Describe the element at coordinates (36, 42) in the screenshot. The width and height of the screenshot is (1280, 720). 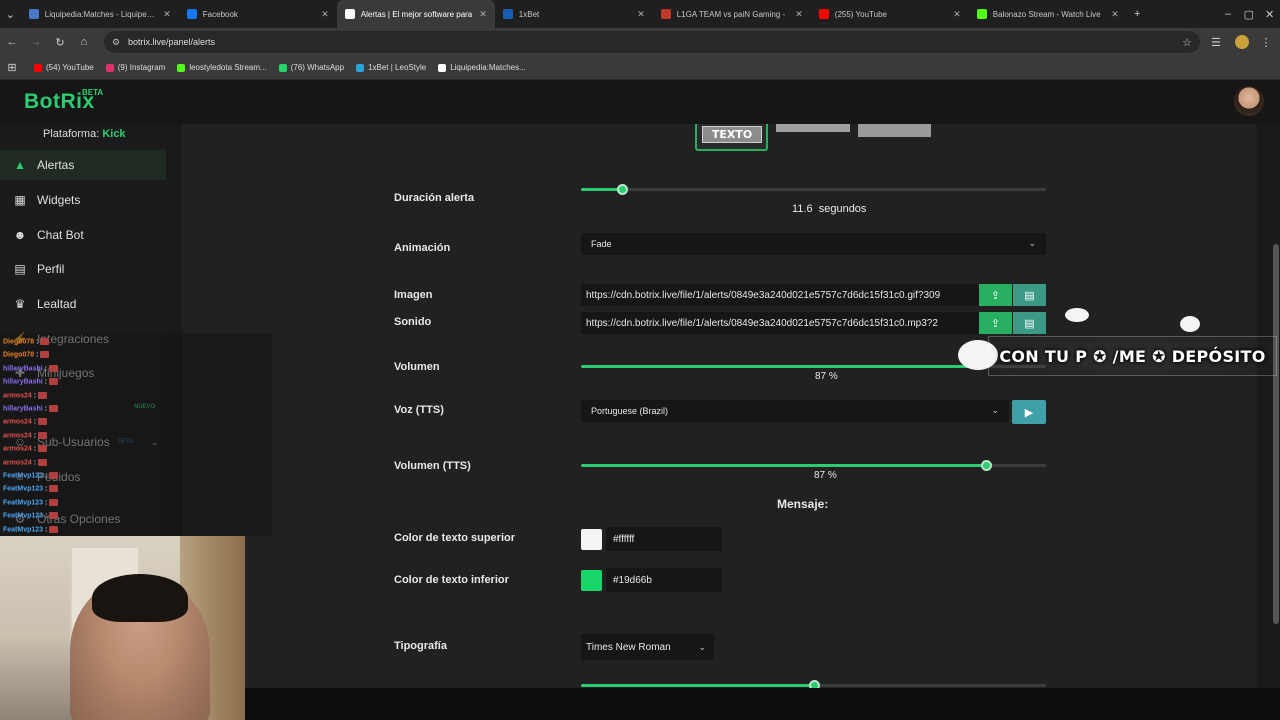
I see `forward-icon: →` at that location.